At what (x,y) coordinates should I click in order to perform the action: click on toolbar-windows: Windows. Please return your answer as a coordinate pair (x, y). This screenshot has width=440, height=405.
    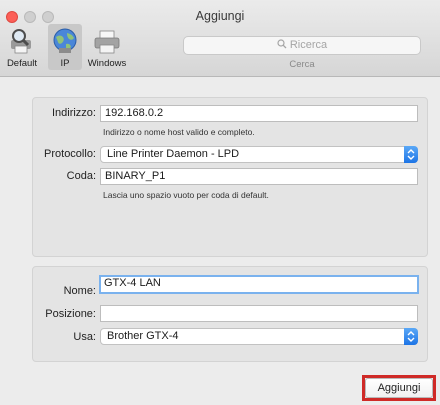
    Looking at the image, I should click on (107, 47).